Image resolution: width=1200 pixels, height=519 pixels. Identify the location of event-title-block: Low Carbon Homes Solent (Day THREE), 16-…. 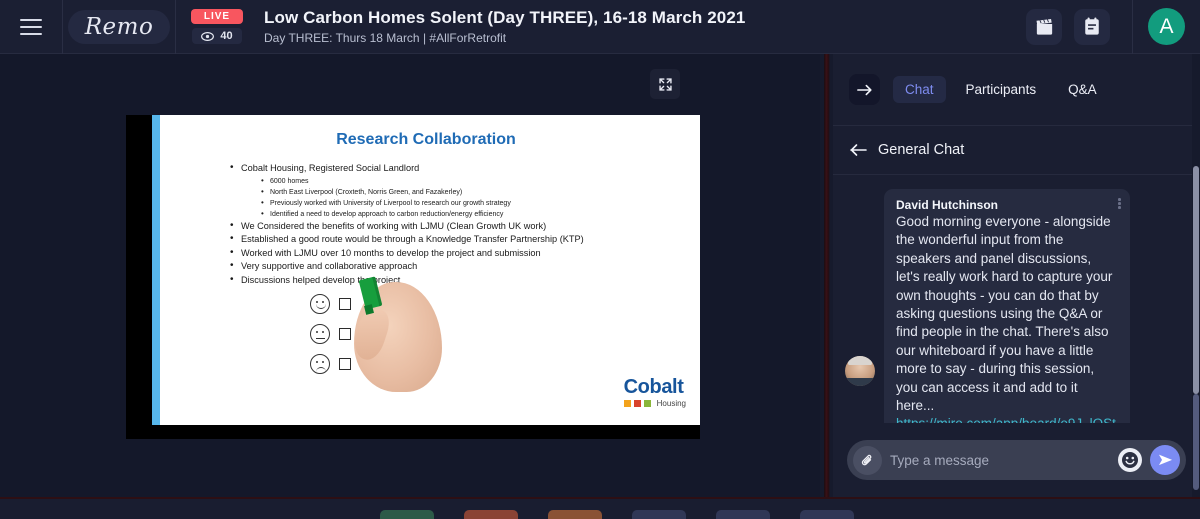
(642, 27).